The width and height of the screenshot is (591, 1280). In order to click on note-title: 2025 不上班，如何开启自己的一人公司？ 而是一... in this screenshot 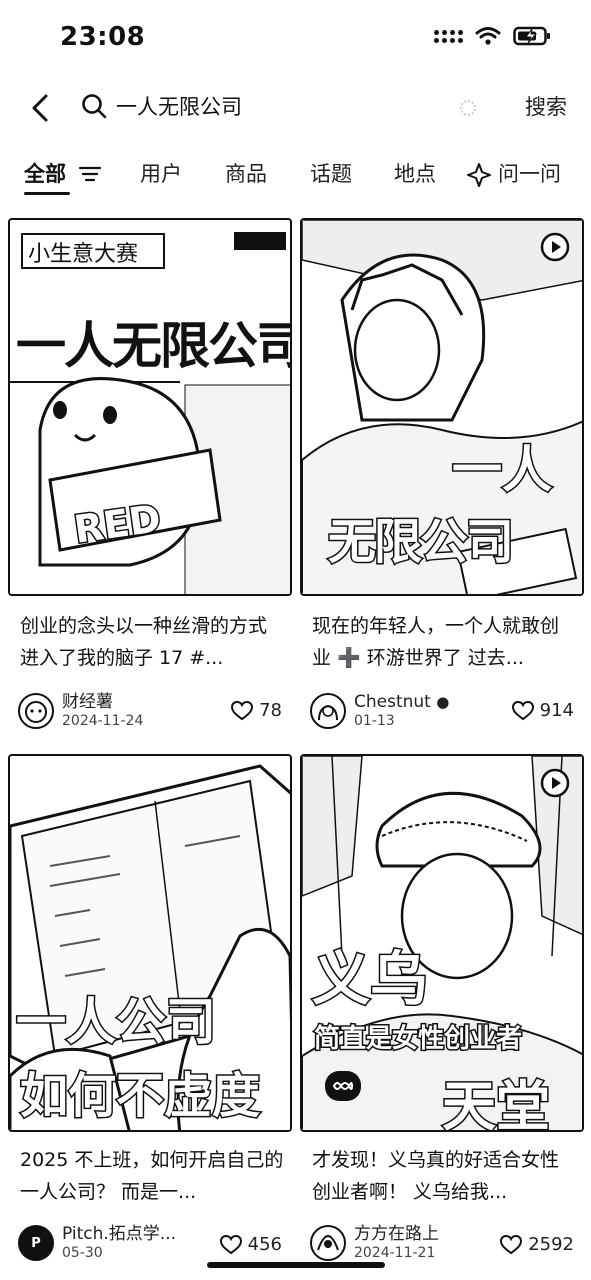, I will do `click(152, 1176)`.